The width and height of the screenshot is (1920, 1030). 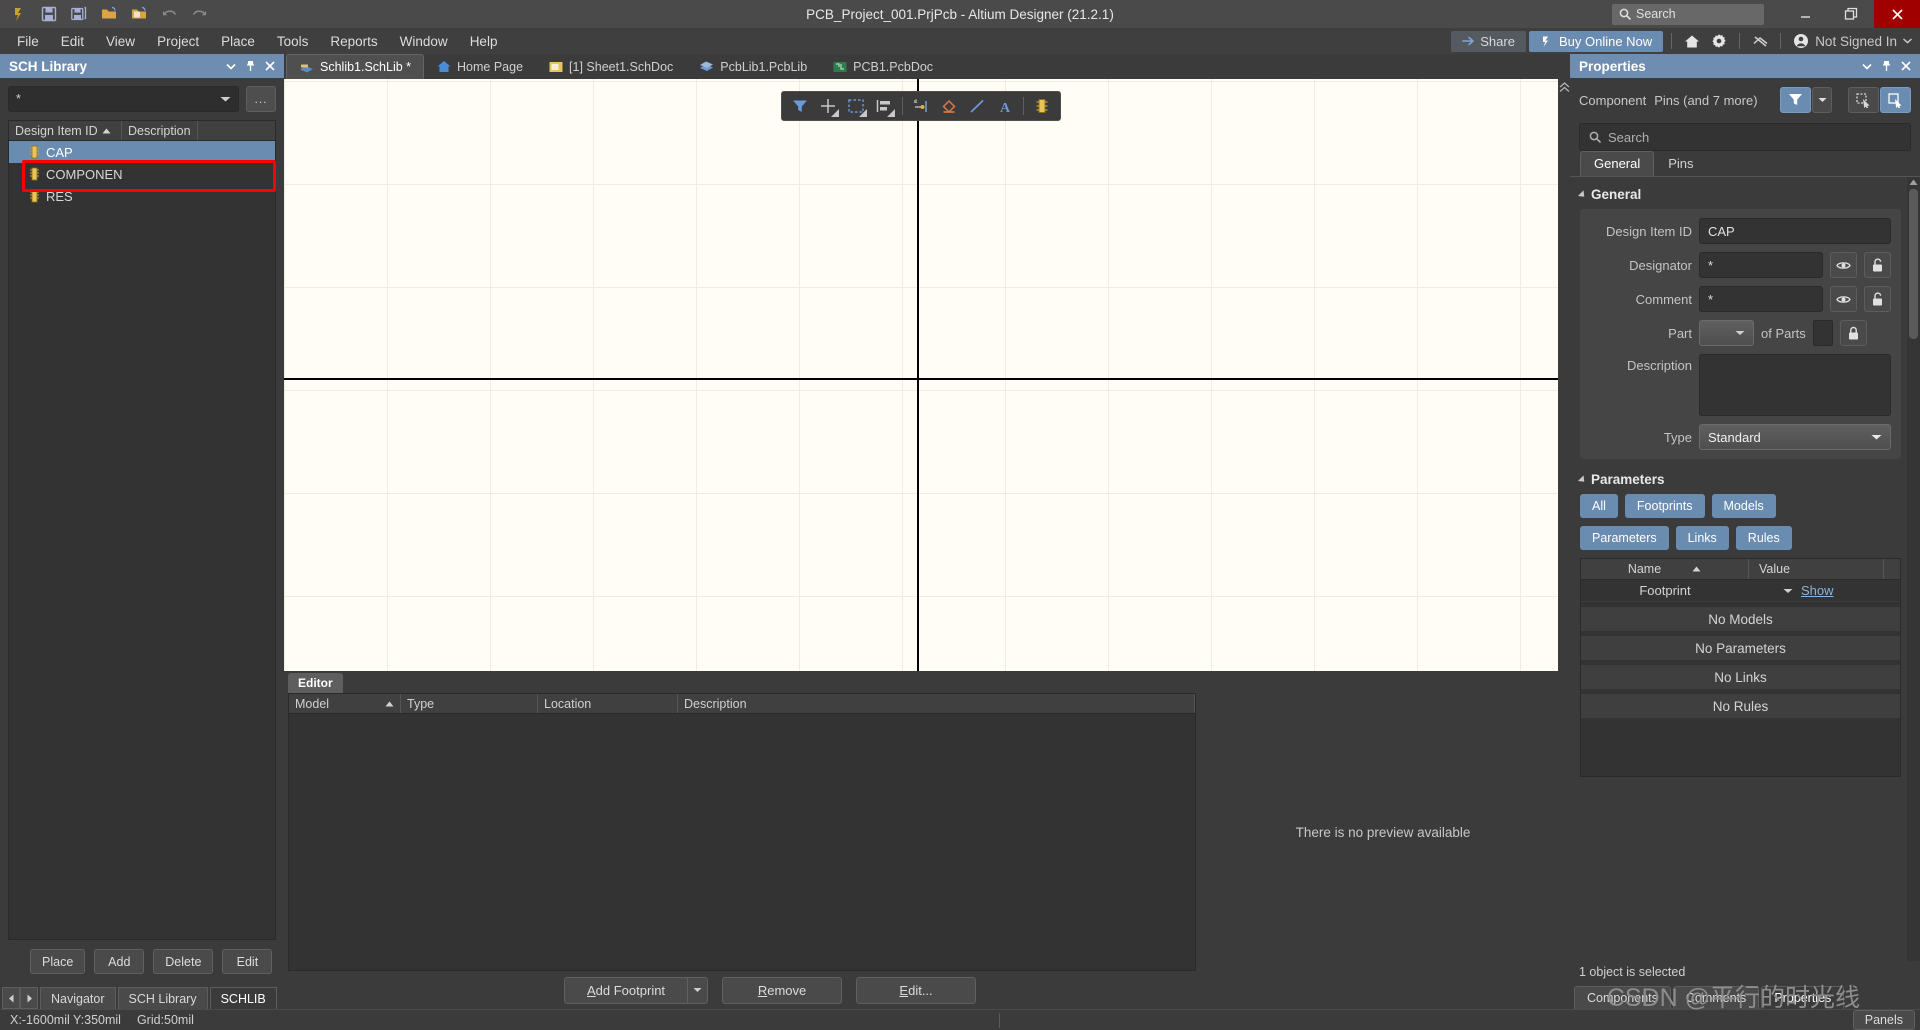 I want to click on design-item-id-input: CAP, so click(x=1795, y=231).